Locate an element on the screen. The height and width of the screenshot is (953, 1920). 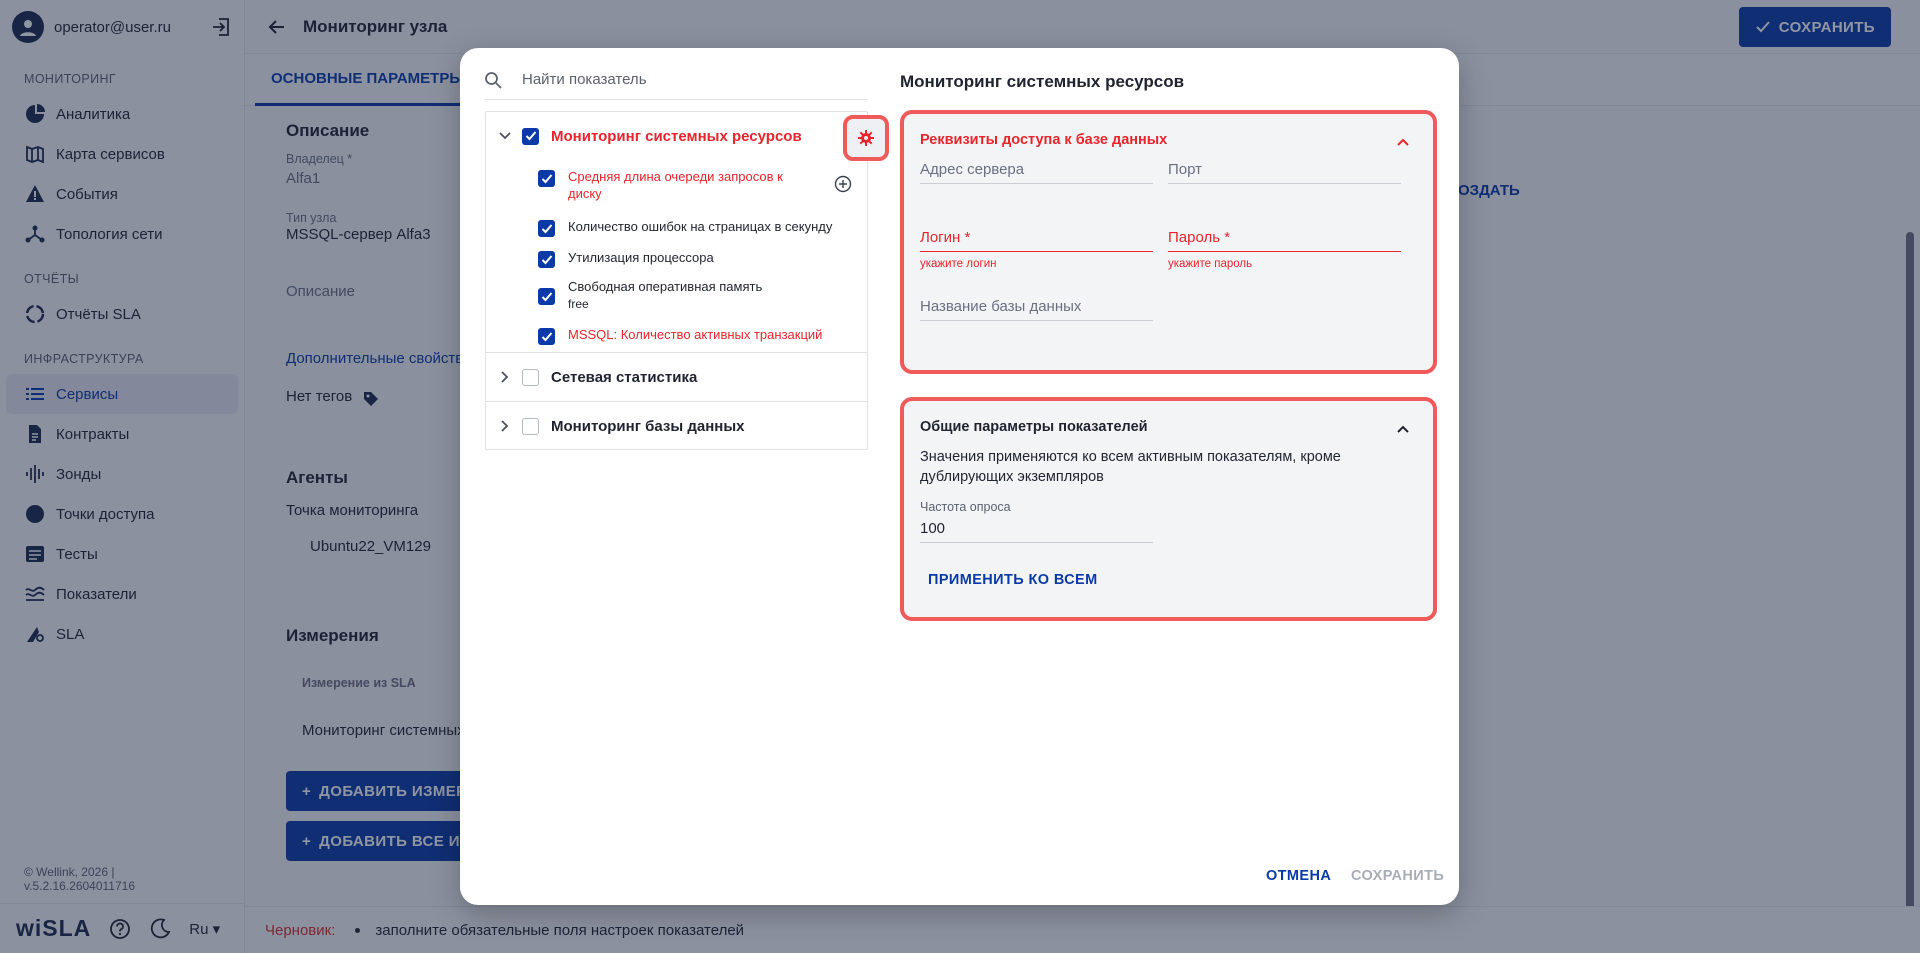
item-label: Количество ошибок на страницах в секунду is located at coordinates (700, 226).